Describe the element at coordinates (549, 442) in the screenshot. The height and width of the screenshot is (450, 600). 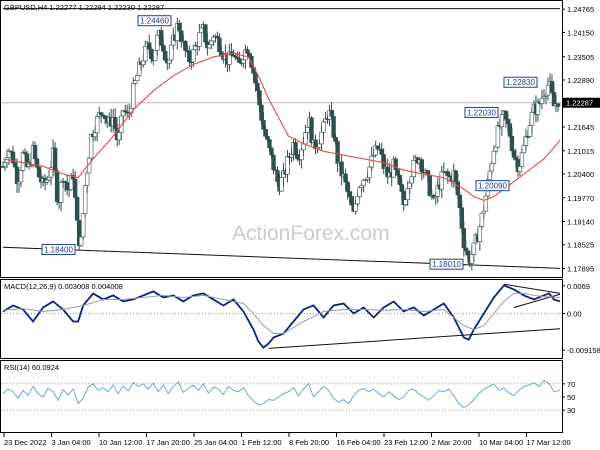
I see `x-tick-label: 17 Mar 12:00` at that location.